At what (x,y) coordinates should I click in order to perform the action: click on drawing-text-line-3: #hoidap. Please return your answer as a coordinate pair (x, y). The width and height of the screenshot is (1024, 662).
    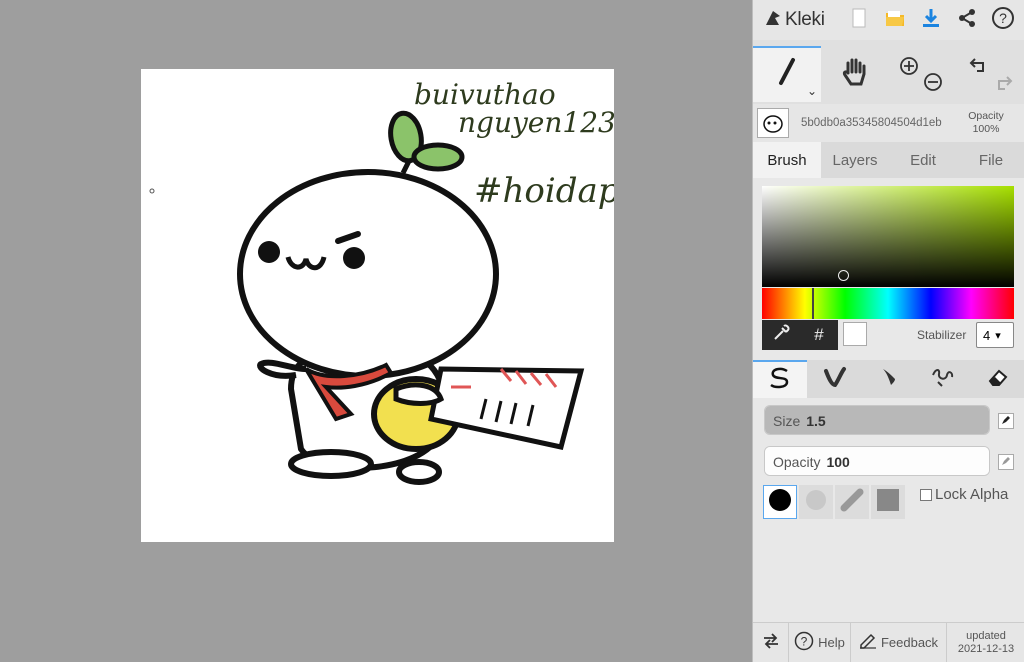
    Looking at the image, I should click on (544, 191).